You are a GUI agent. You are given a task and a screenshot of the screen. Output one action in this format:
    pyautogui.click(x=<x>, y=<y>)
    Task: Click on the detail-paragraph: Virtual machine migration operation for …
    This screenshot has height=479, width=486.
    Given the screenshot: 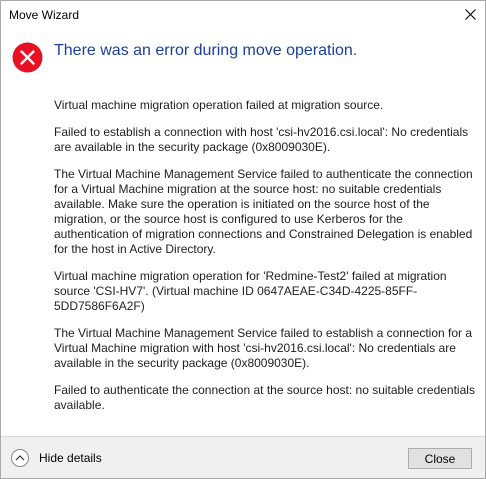 What is the action you would take?
    pyautogui.click(x=250, y=291)
    